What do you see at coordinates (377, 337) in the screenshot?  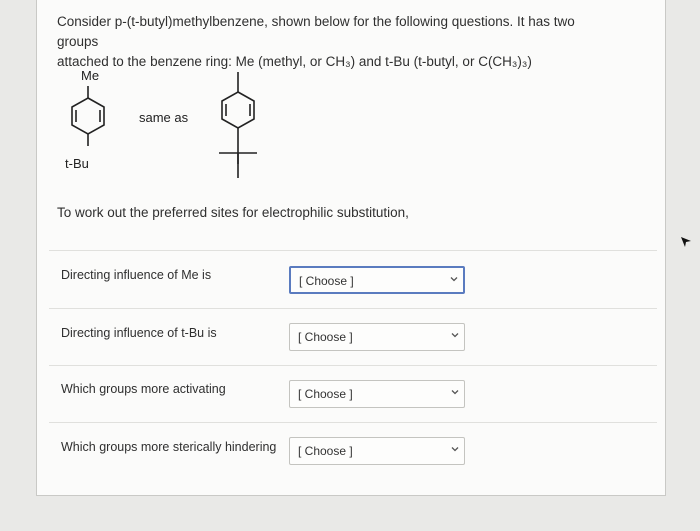 I see `select-tbu-directing: [ Choose ]` at bounding box center [377, 337].